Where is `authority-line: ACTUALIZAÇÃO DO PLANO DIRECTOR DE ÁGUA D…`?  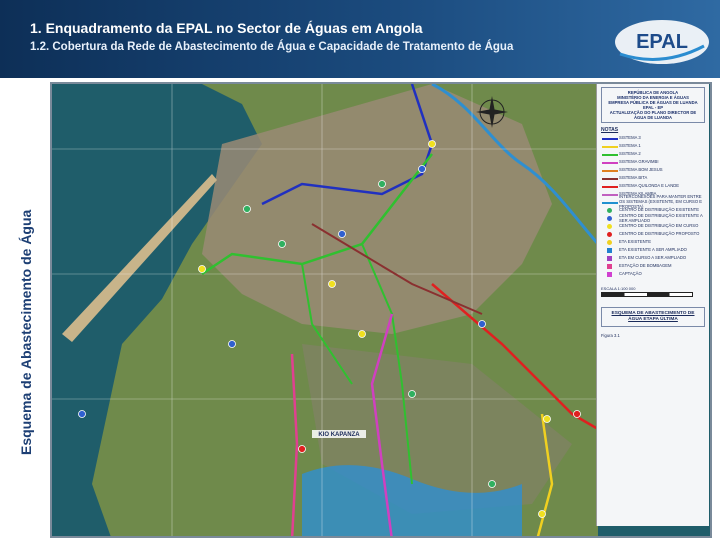 authority-line: ACTUALIZAÇÃO DO PLANO DIRECTOR DE ÁGUA D… is located at coordinates (653, 115).